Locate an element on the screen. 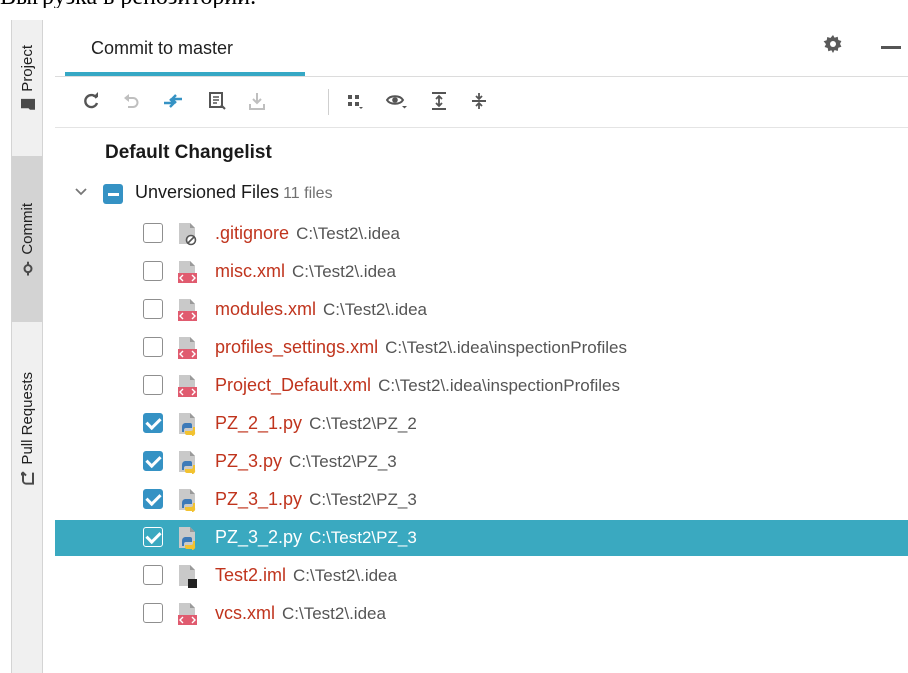 This screenshot has width=908, height=673. diff-icon is located at coordinates (173, 101).